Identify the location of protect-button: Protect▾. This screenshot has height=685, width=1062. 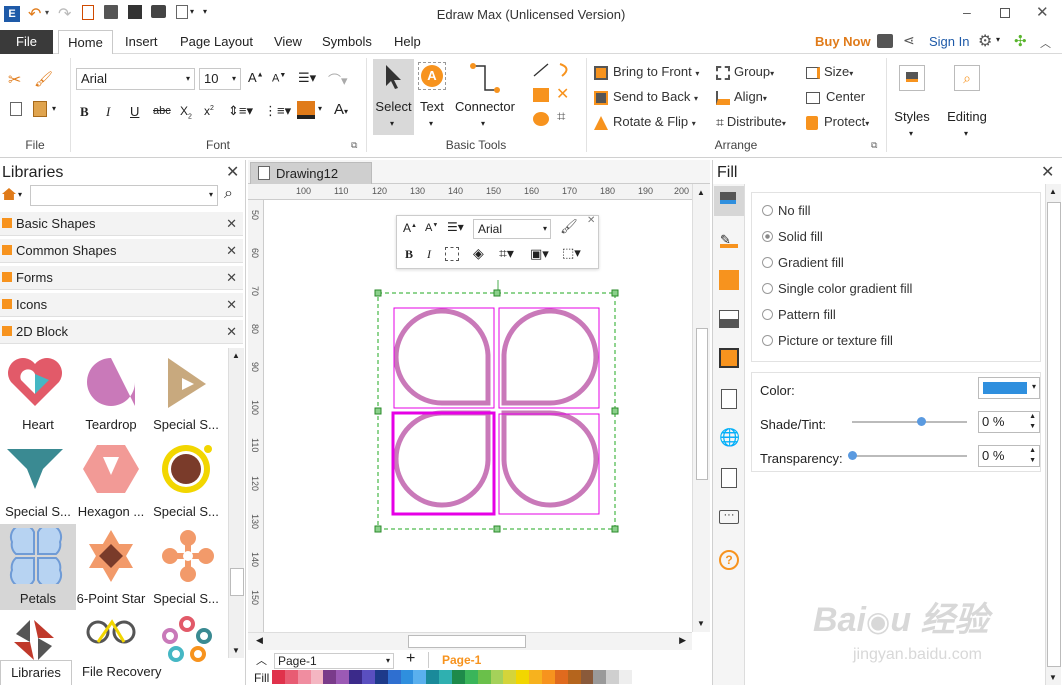
(837, 122).